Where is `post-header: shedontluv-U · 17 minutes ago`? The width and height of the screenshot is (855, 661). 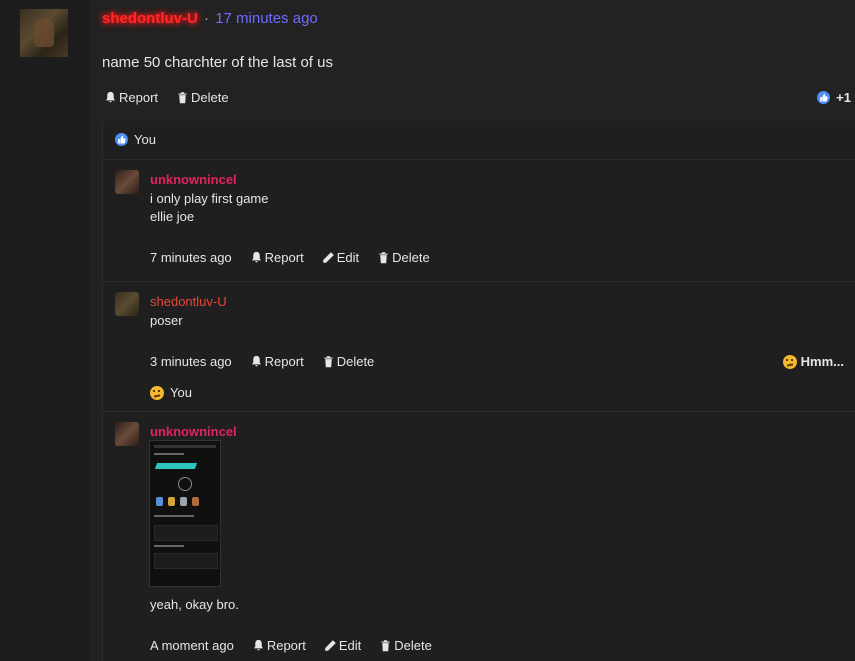
post-header: shedontluv-U · 17 minutes ago is located at coordinates (210, 18).